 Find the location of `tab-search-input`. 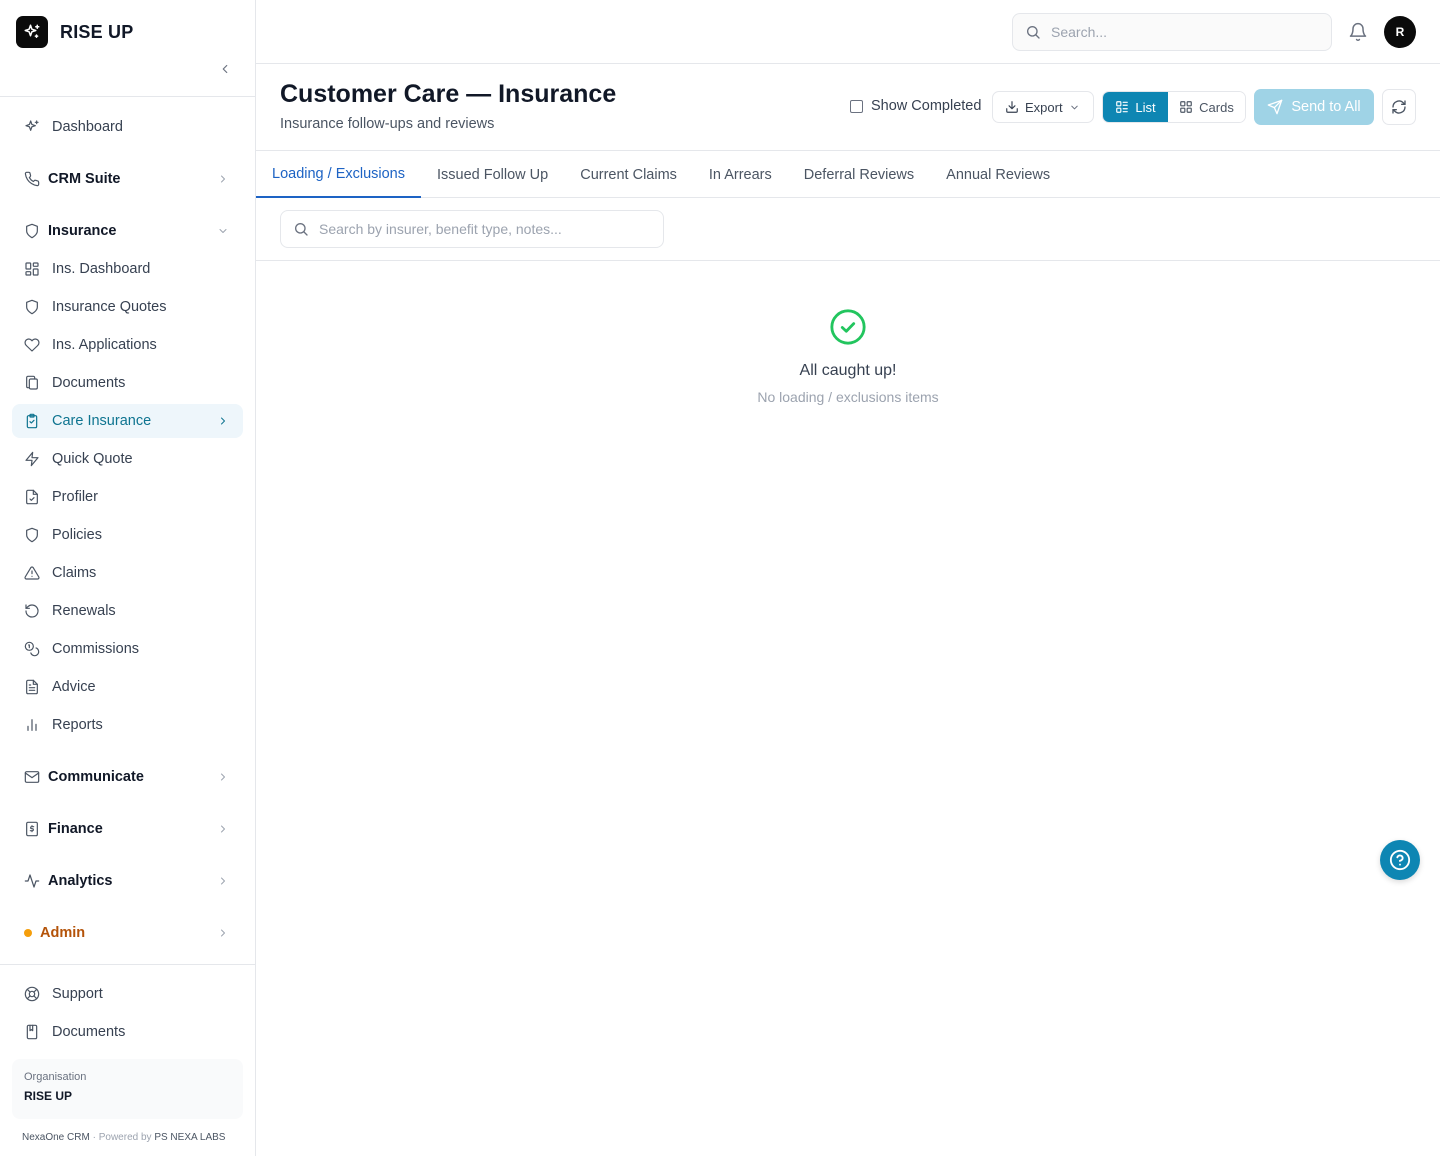

tab-search-input is located at coordinates (484, 229).